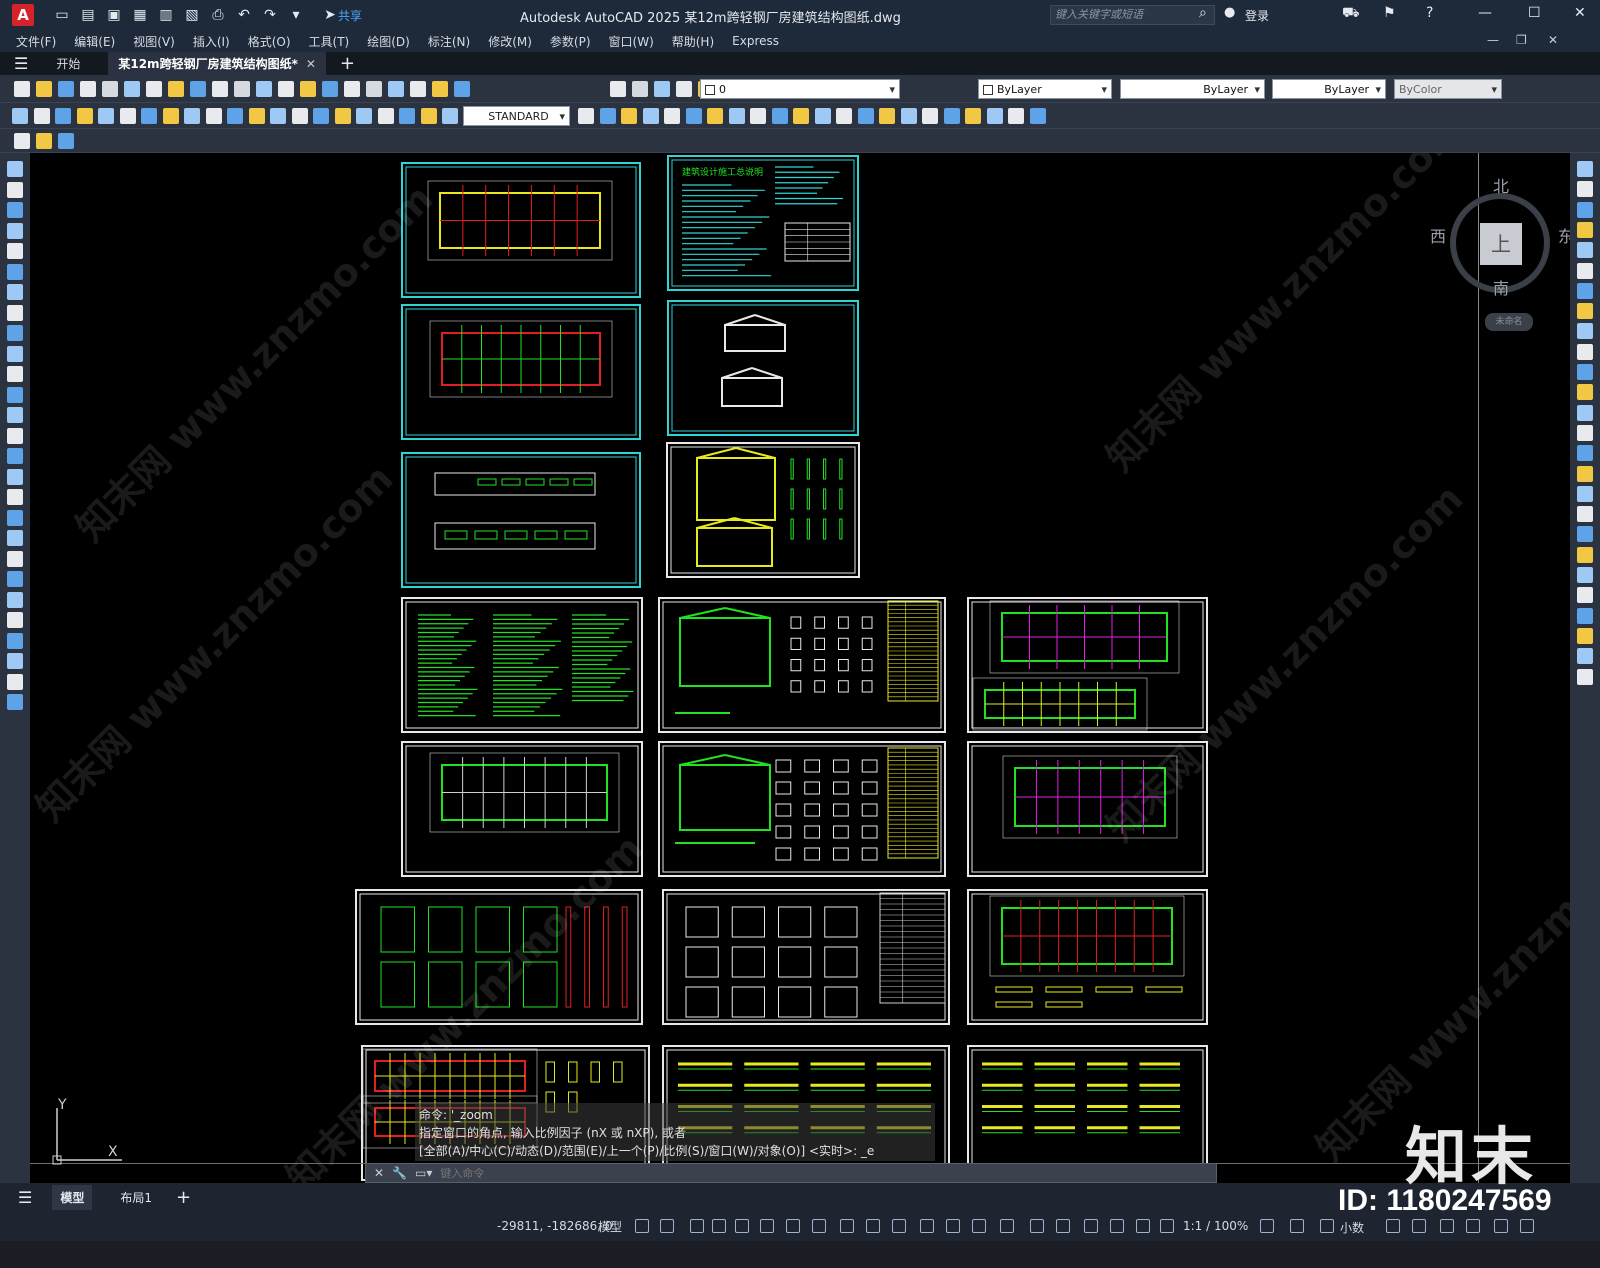 This screenshot has height=1268, width=1600. I want to click on tab-layout1: 布局1, so click(136, 1197).